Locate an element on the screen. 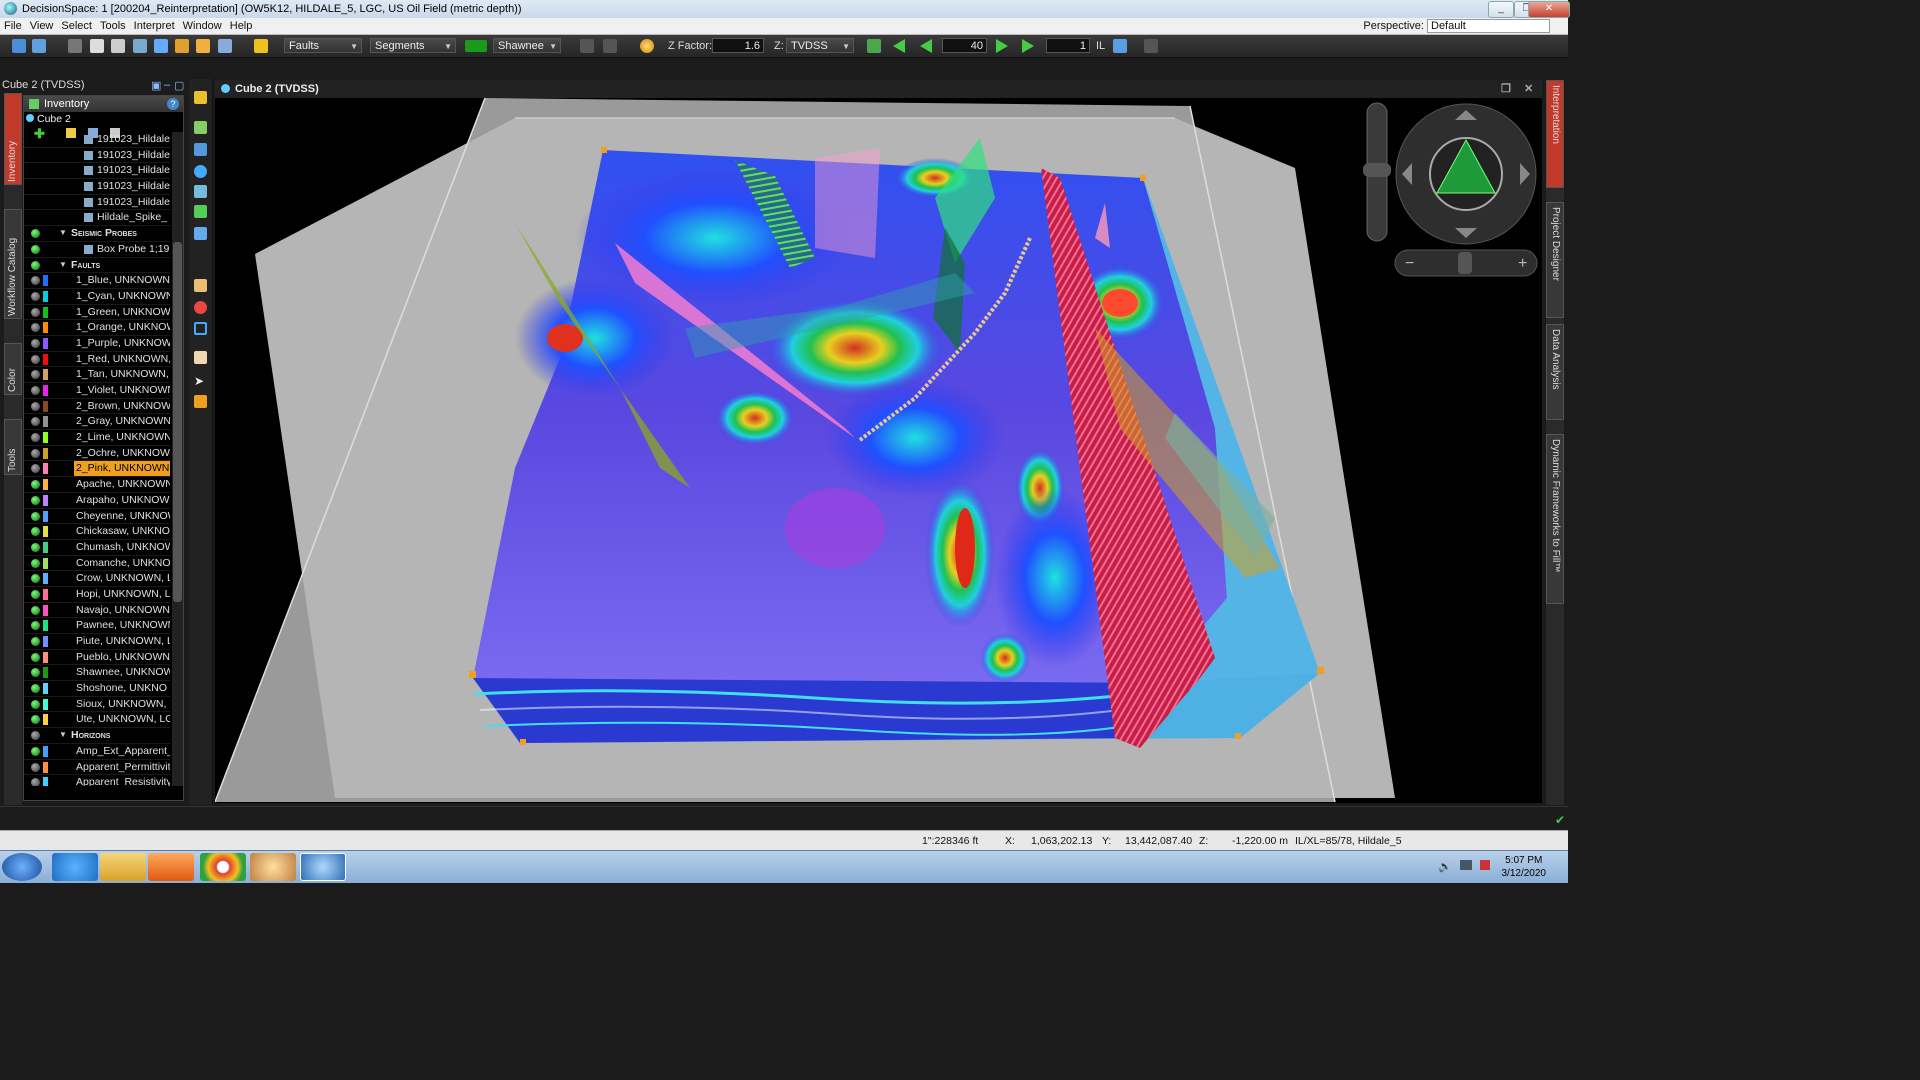 This screenshot has height=1080, width=1920. window-icon is located at coordinates (118, 46).